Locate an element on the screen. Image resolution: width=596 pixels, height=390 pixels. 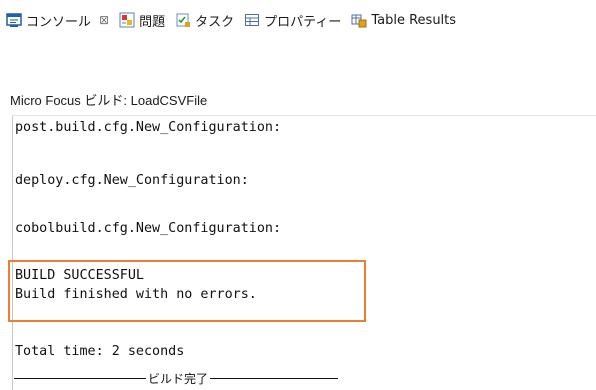
console-line: cobolbuild.cfg.New_Configuration: is located at coordinates (148, 228).